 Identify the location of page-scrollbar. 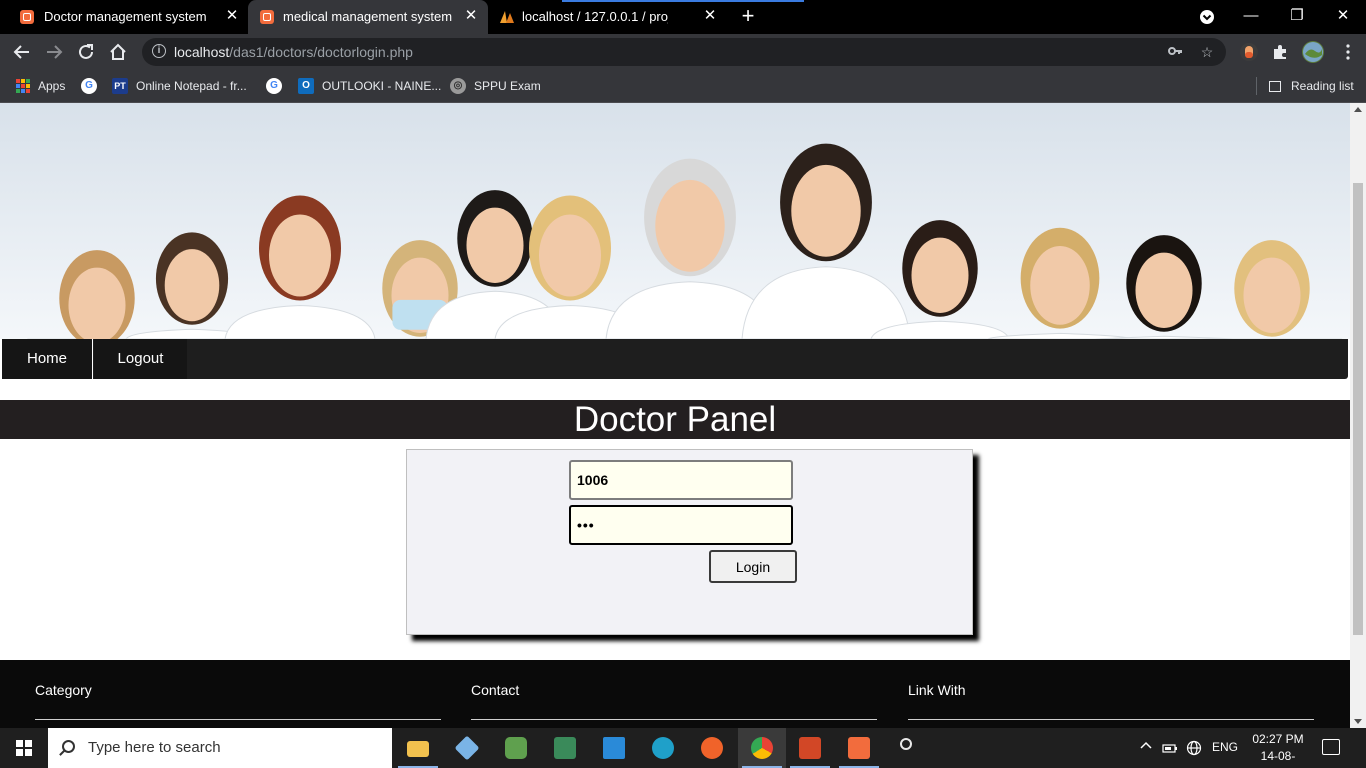
(1358, 415).